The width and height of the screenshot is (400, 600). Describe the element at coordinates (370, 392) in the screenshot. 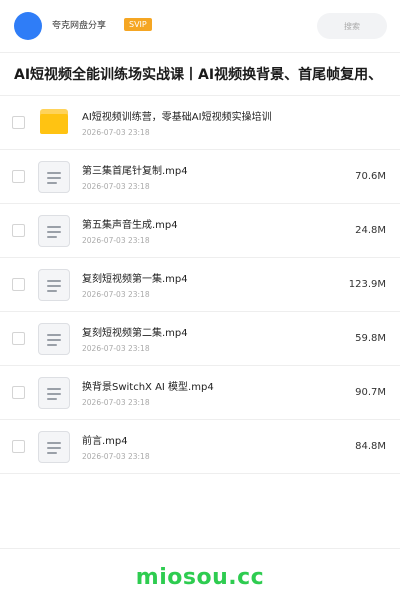

I see `file-size: 90.7M` at that location.